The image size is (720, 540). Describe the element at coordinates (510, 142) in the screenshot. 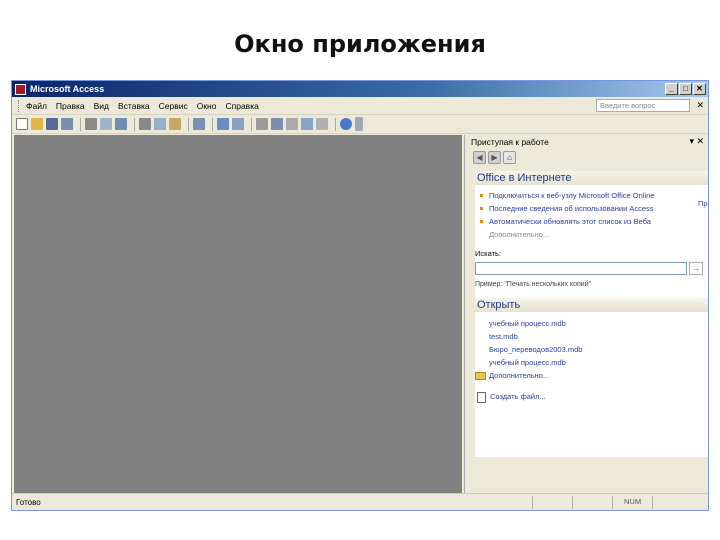

I see `task-pane-title: Приступая к работе` at that location.